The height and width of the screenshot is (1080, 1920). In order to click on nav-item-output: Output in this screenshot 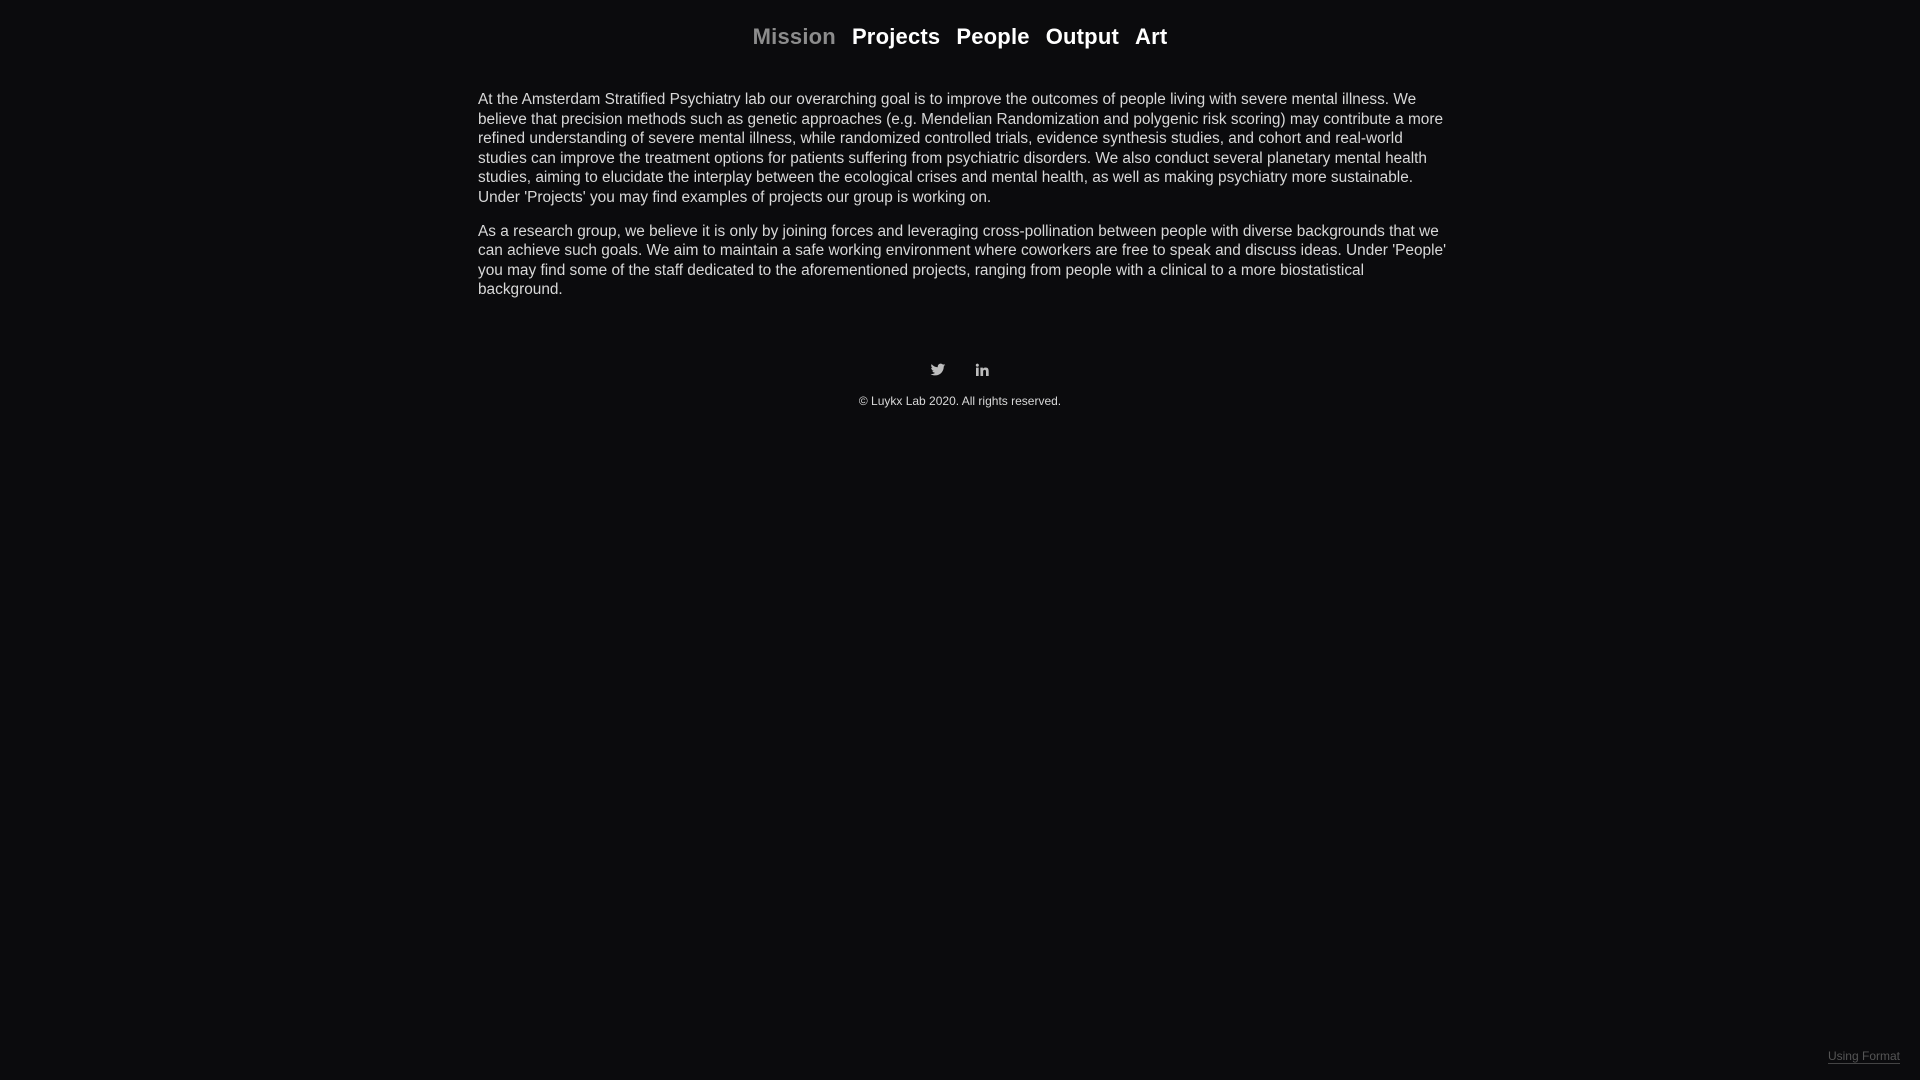, I will do `click(1082, 37)`.